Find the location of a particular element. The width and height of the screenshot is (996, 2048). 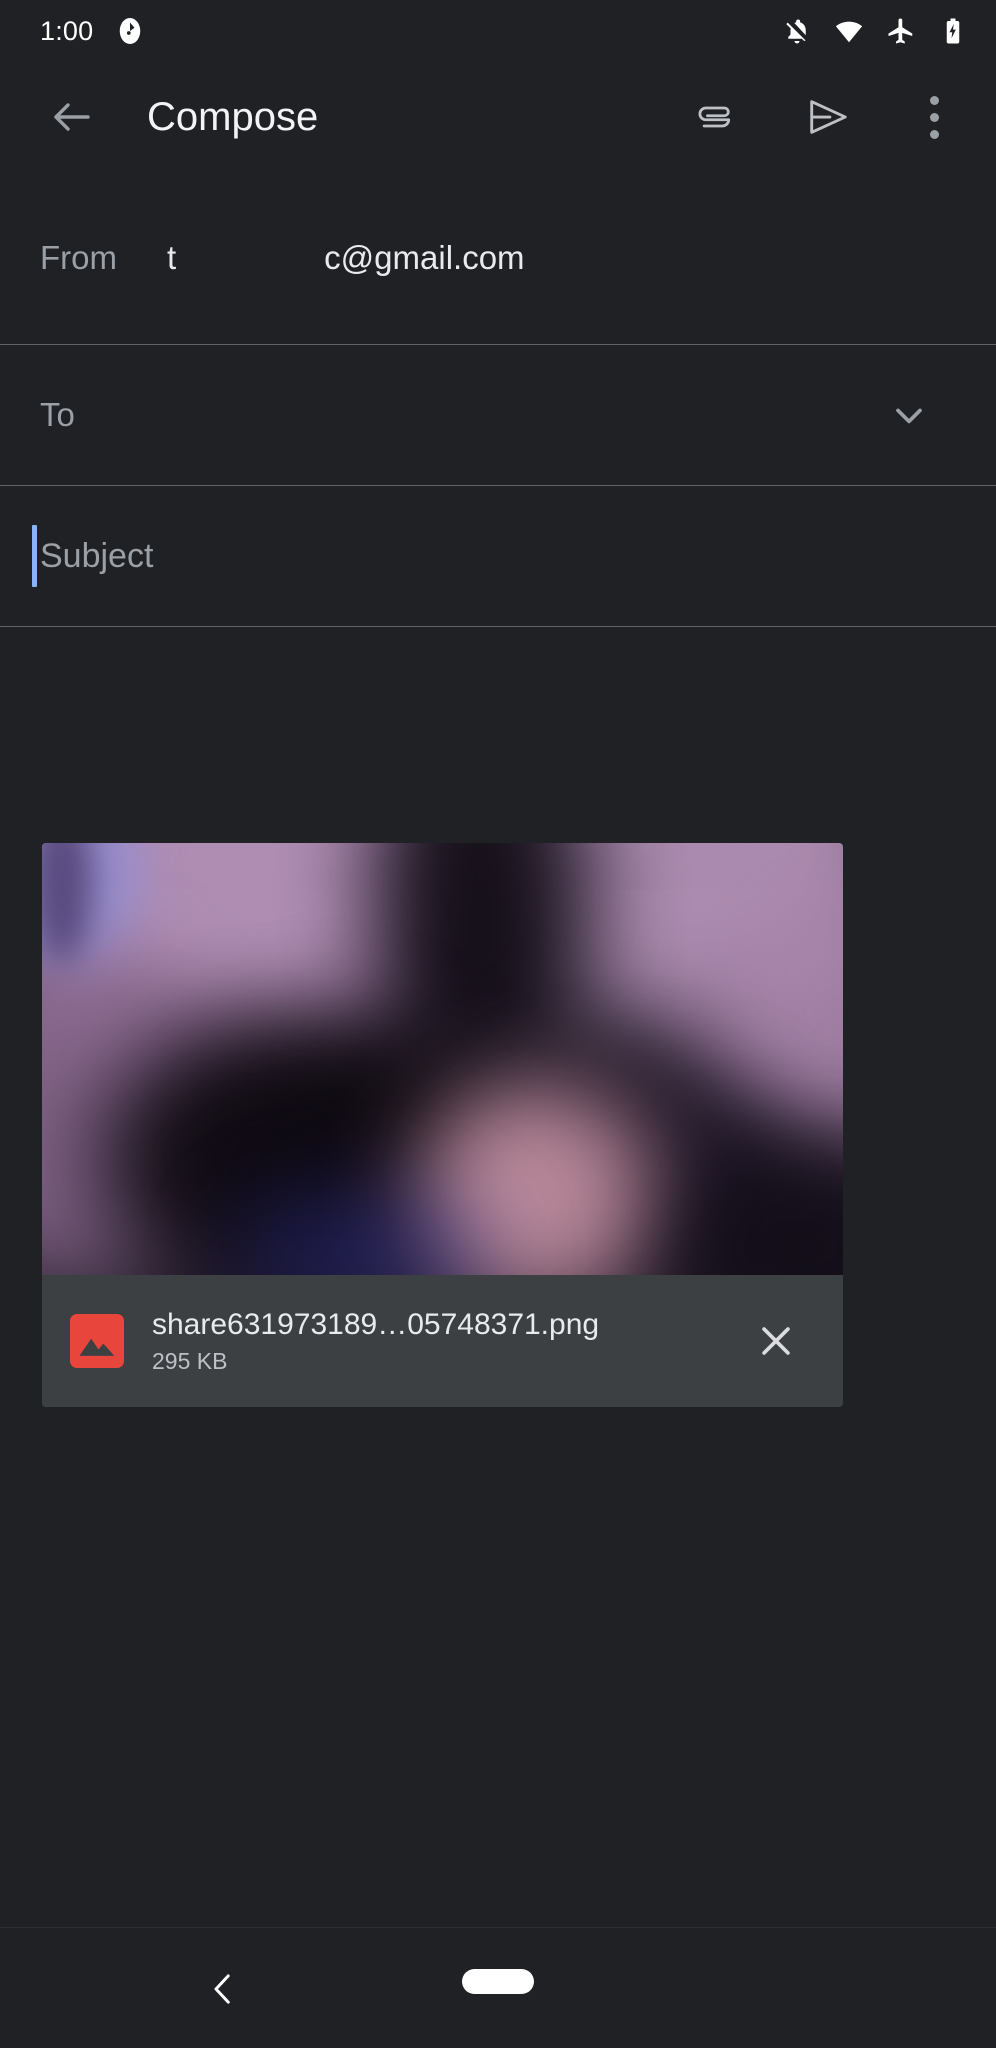

notifications-off-icon is located at coordinates (797, 31).